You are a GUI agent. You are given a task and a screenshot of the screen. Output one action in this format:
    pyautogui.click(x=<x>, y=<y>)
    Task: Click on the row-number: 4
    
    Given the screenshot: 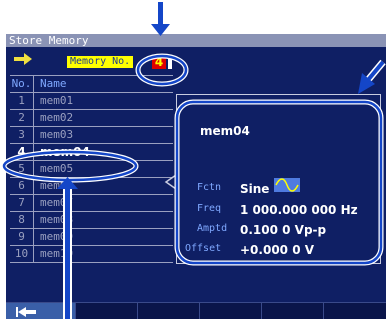 What is the action you would take?
    pyautogui.click(x=22, y=152)
    